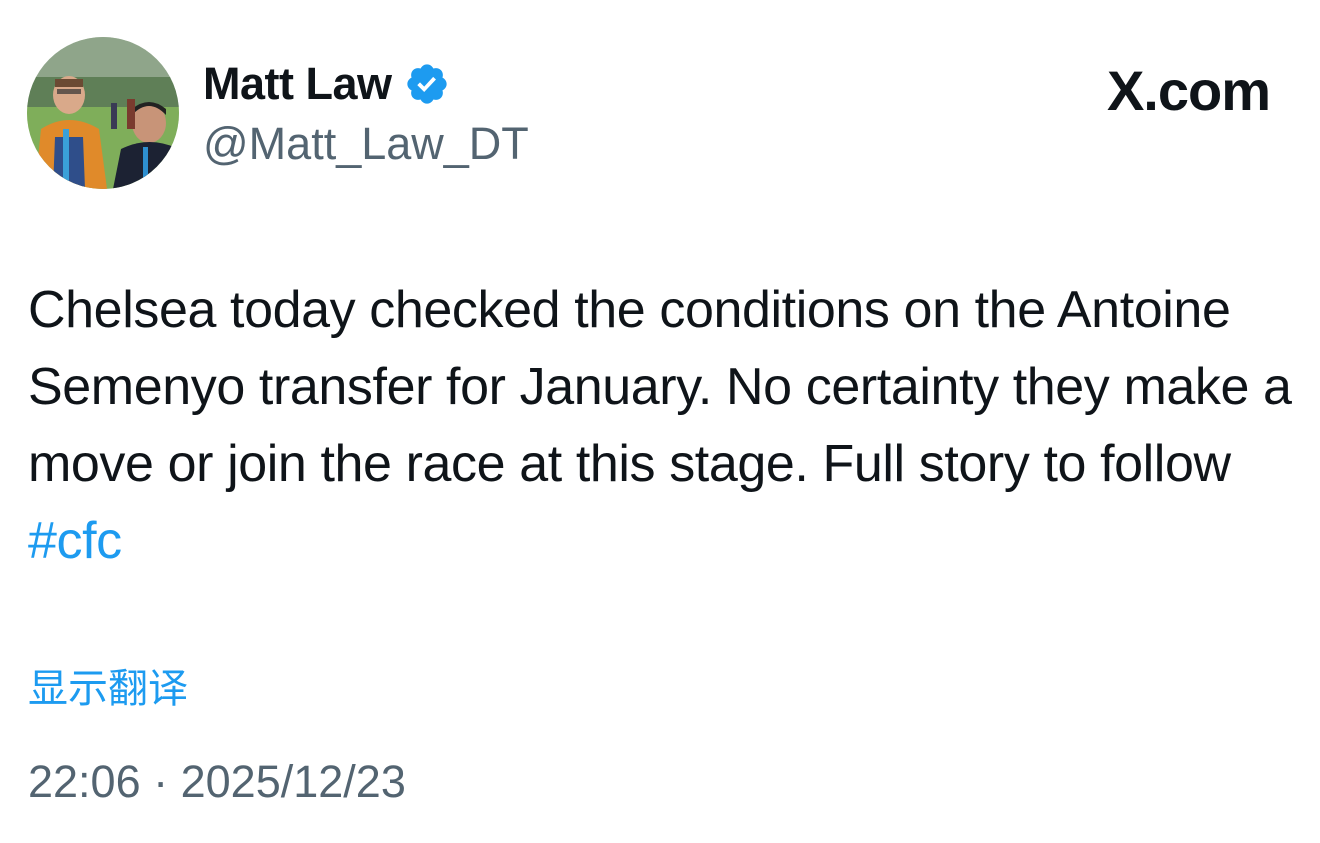  I want to click on profile-photo-icon, so click(103, 113).